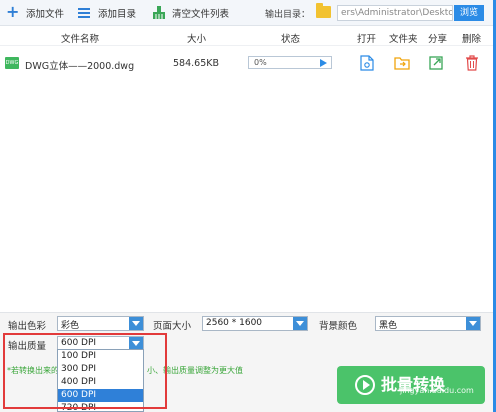 This screenshot has height=412, width=496. What do you see at coordinates (234, 323) in the screenshot?
I see `page-size-value: 2560 * 1600` at bounding box center [234, 323].